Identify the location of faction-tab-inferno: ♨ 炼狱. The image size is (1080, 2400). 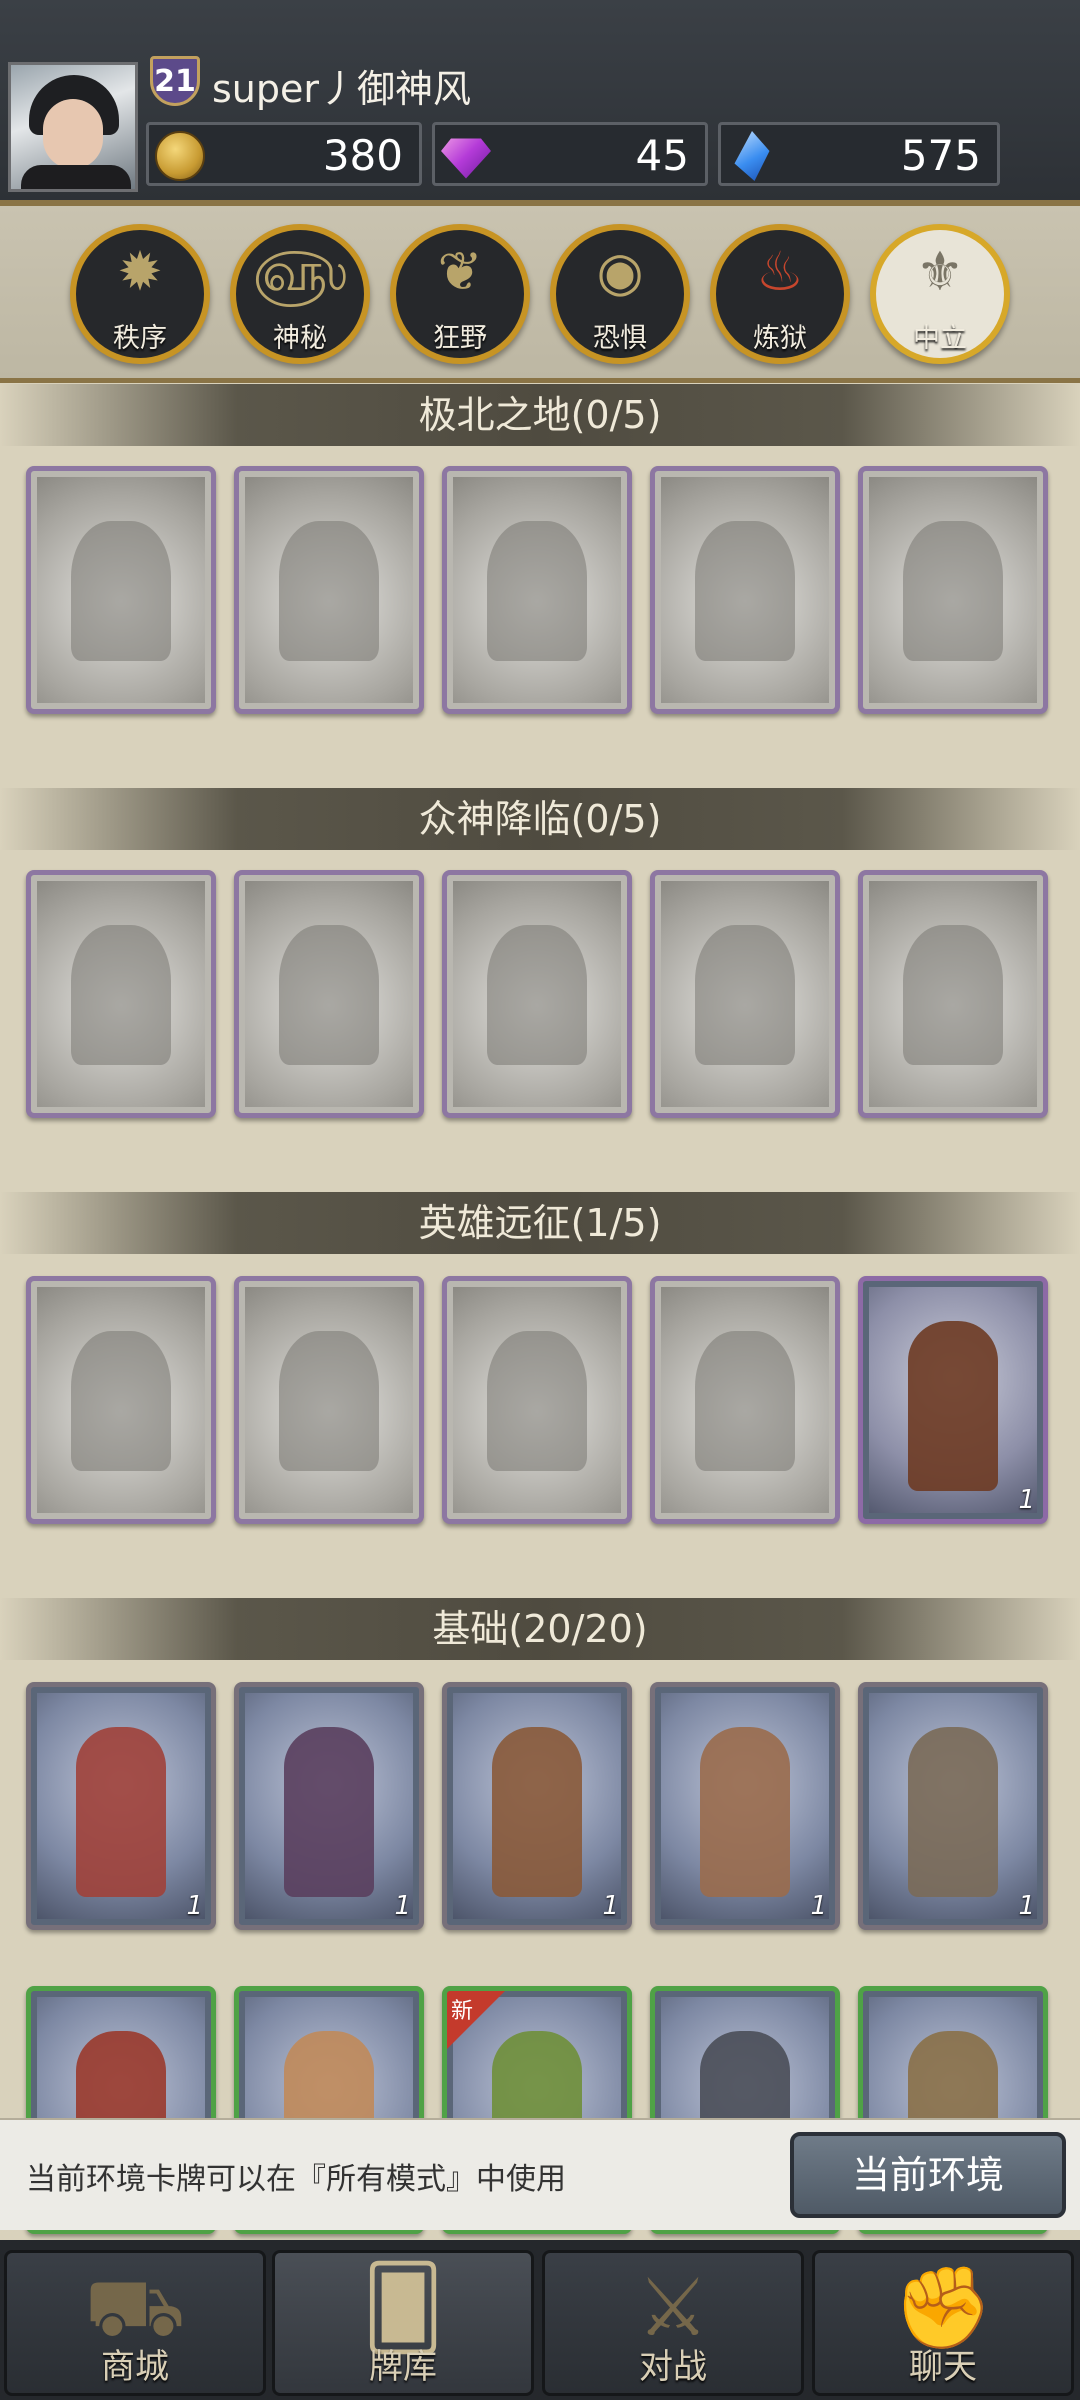
(780, 294).